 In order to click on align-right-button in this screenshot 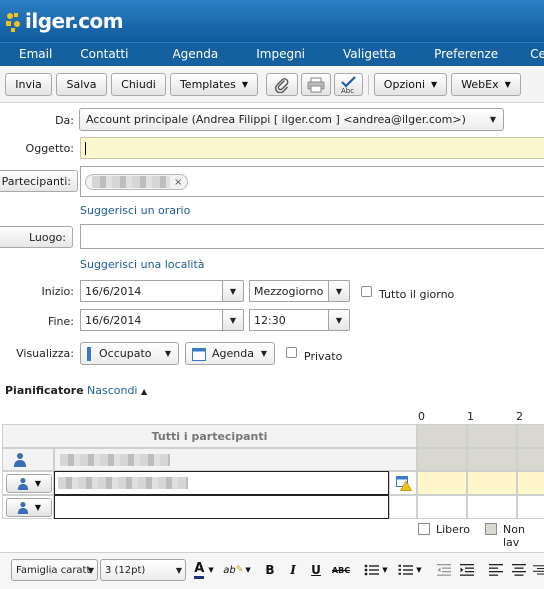, I will do `click(538, 570)`.